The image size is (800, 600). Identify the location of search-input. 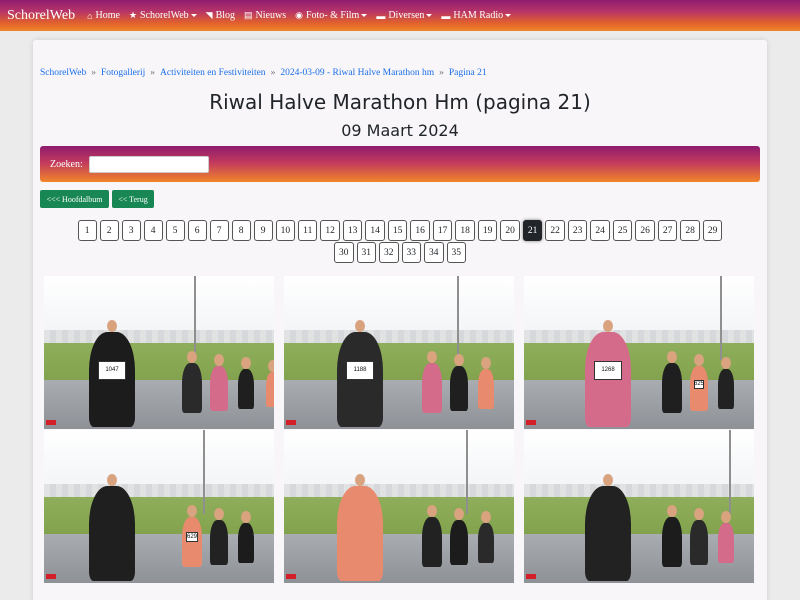
(148, 164).